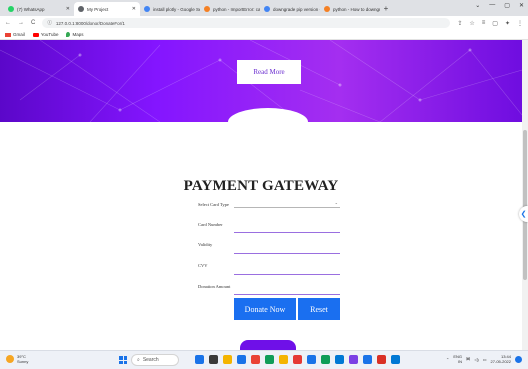 The image size is (528, 369). Describe the element at coordinates (176, 9) in the screenshot. I see `tab-label: install plotly - Google Sear` at that location.